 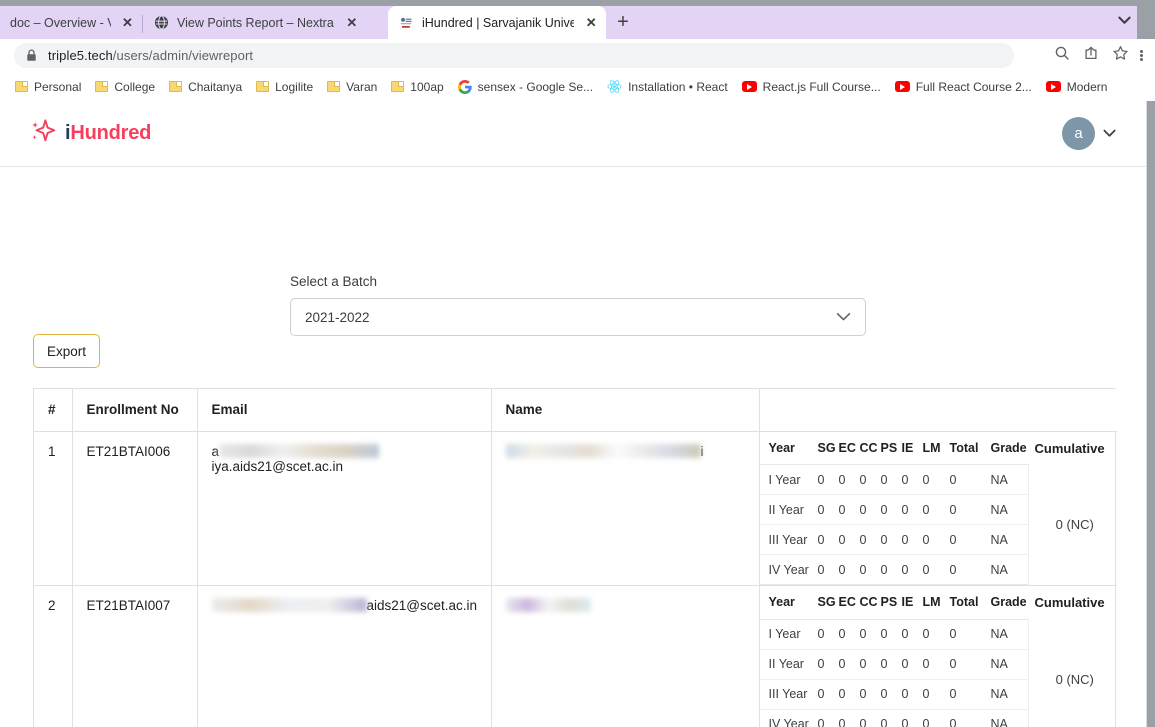 What do you see at coordinates (43, 133) in the screenshot?
I see `sparkle-icon` at bounding box center [43, 133].